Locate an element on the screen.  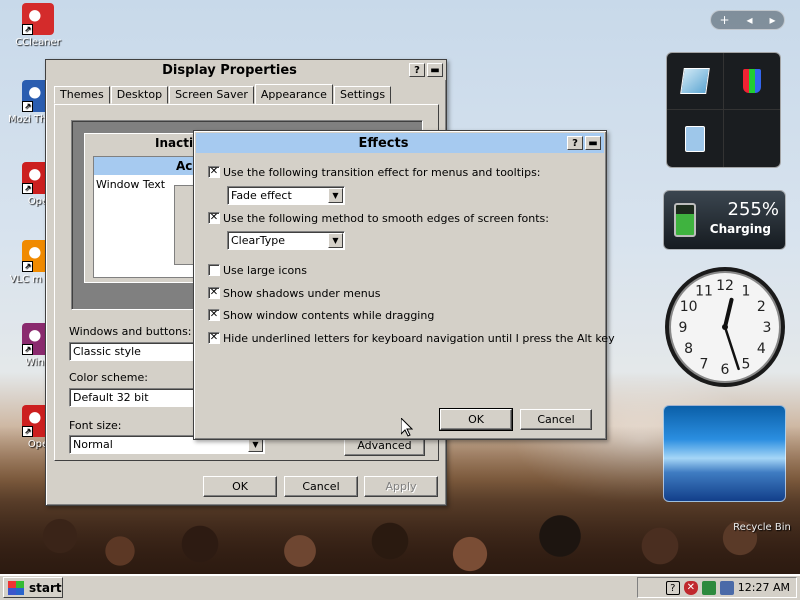
font-size-value: Normal is located at coordinates (93, 444).